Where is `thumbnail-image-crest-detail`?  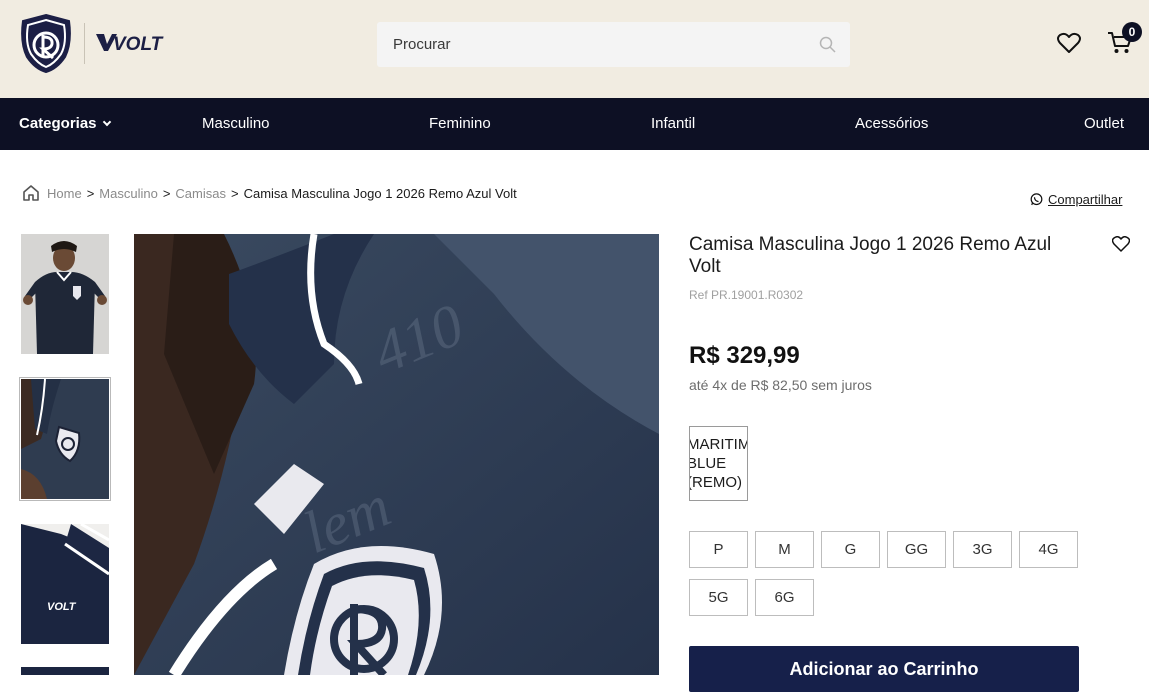
thumbnail-image-crest-detail is located at coordinates (65, 439).